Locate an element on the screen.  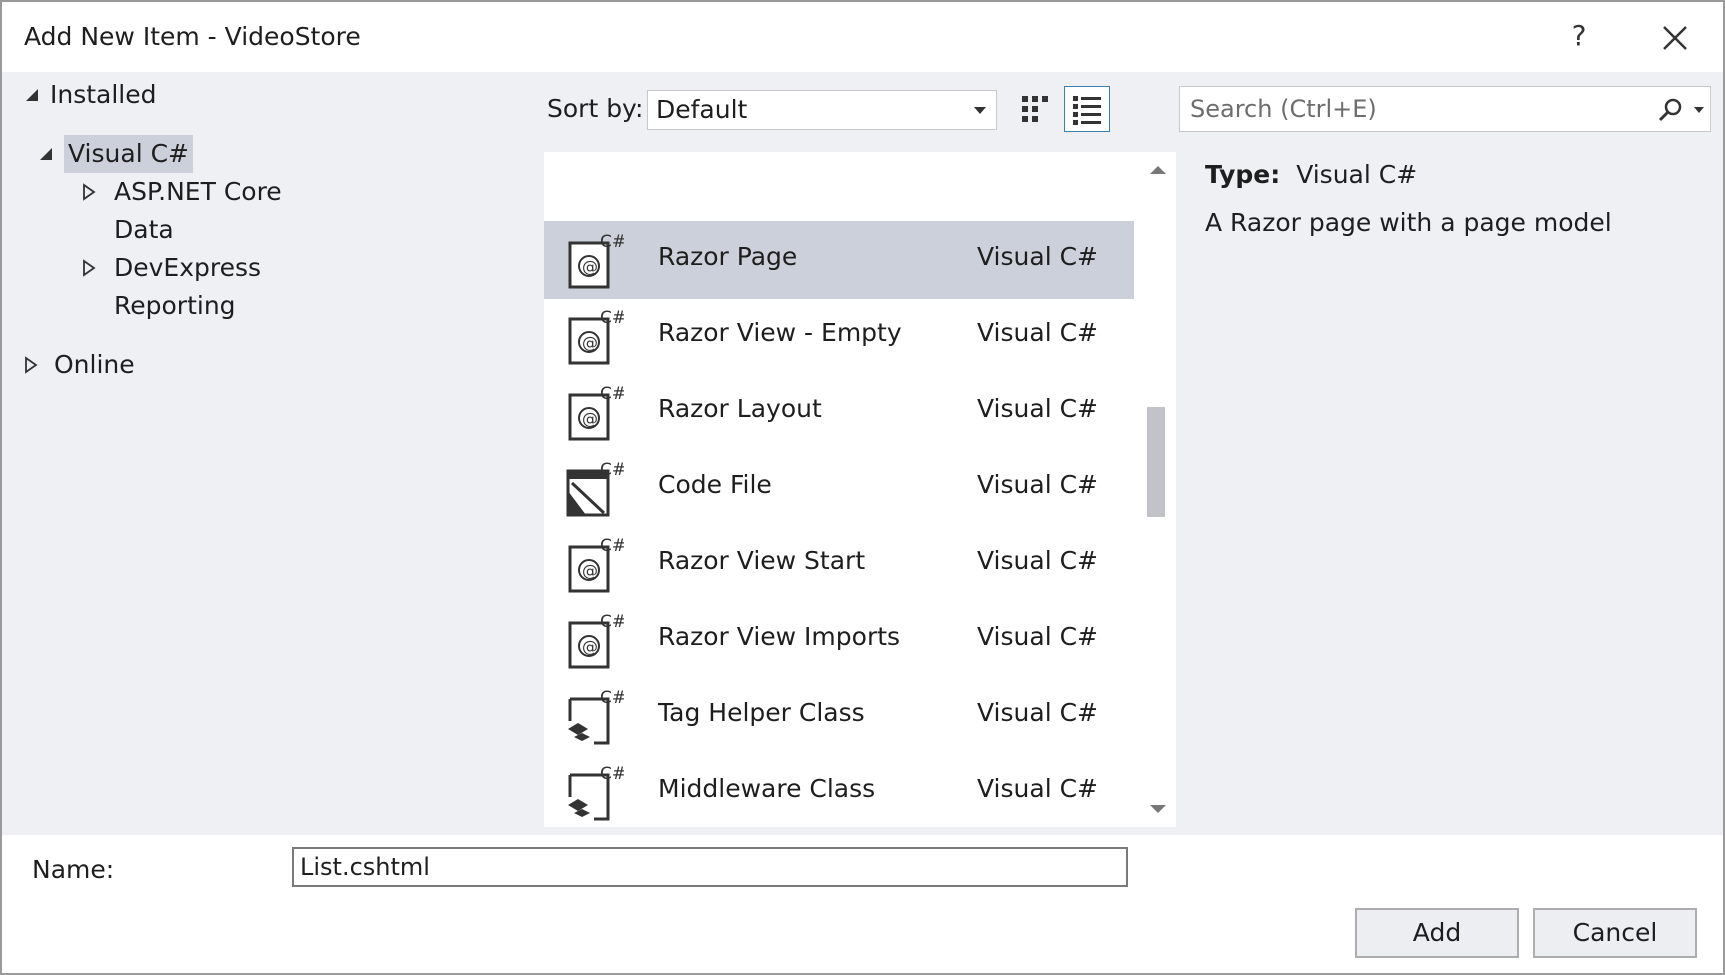
search-icon is located at coordinates (1670, 110).